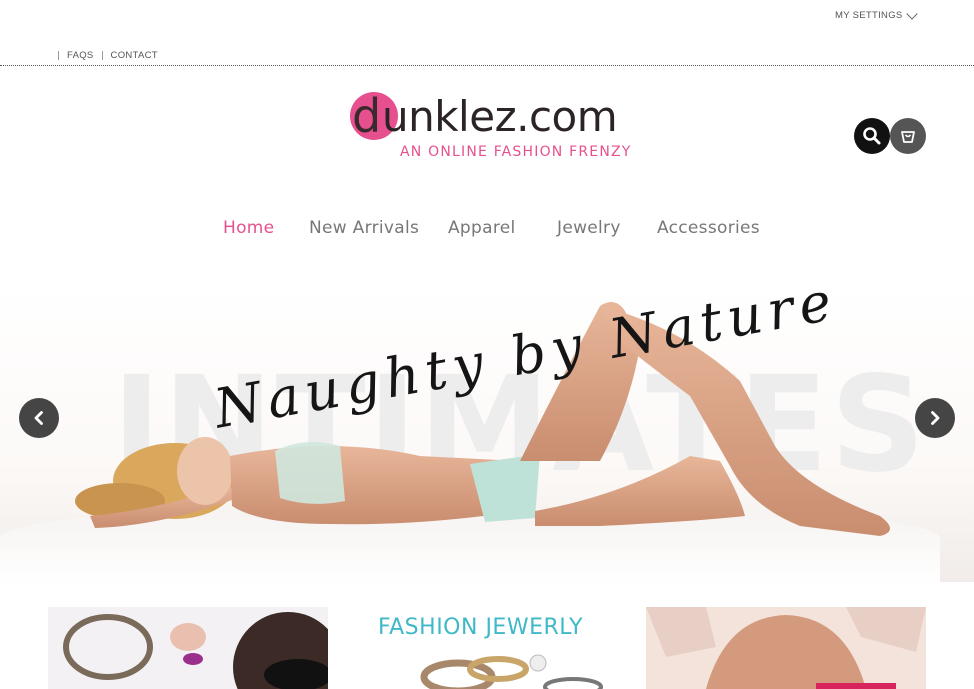 Image resolution: width=974 pixels, height=689 pixels. I want to click on search-button, so click(872, 136).